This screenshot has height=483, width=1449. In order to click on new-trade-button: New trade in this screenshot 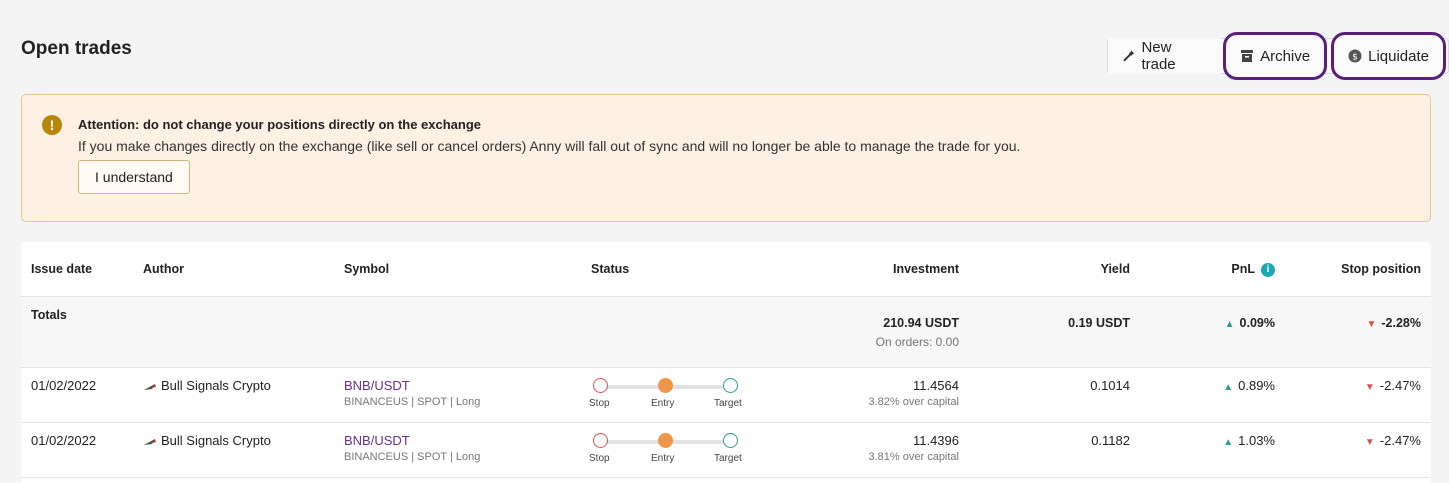, I will do `click(1165, 56)`.